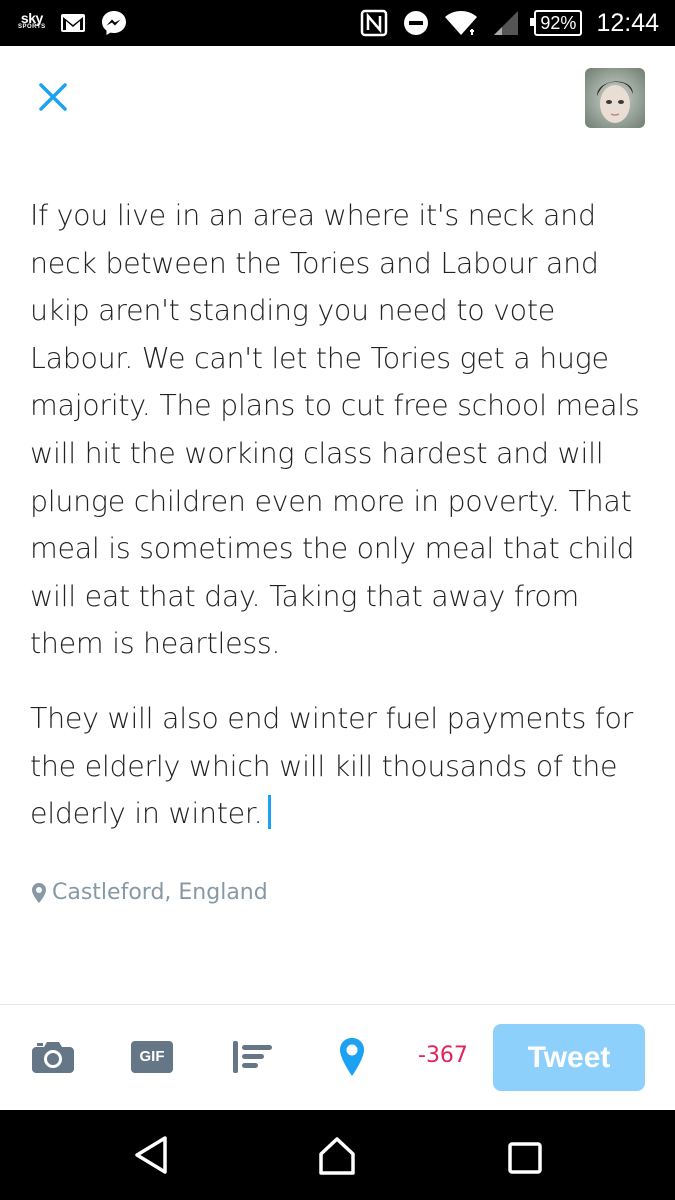  What do you see at coordinates (443, 1055) in the screenshot?
I see `character-counter: -367` at bounding box center [443, 1055].